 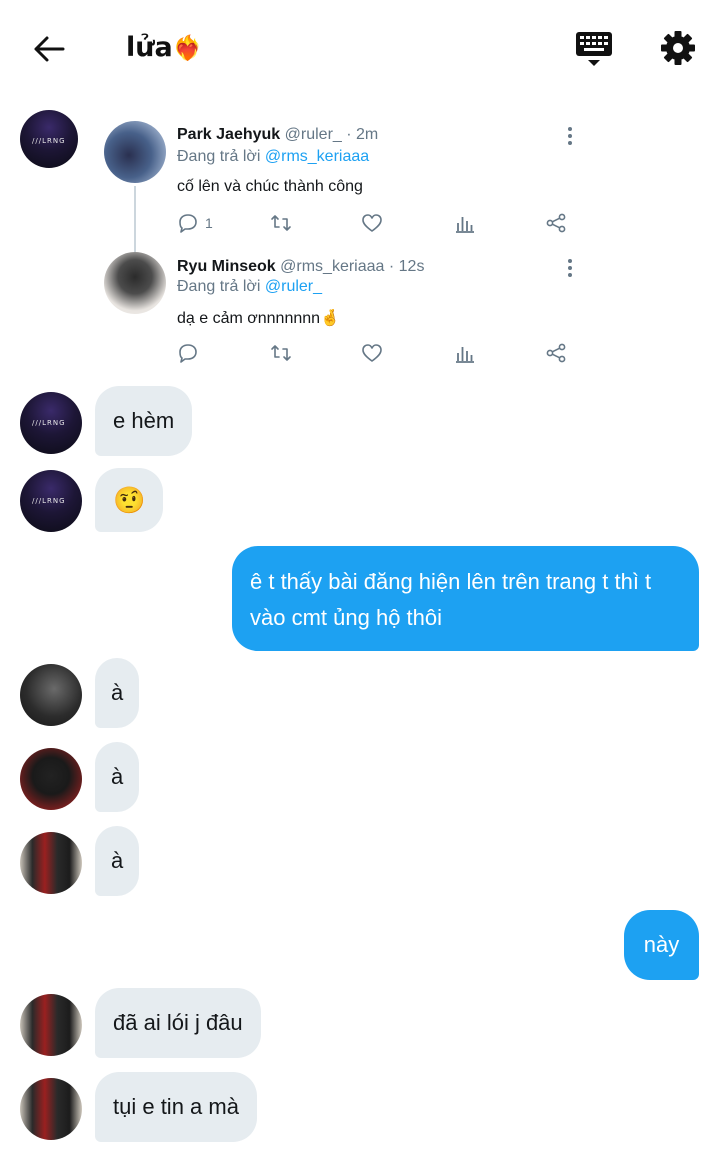 I want to click on message-text: này, so click(x=661, y=944).